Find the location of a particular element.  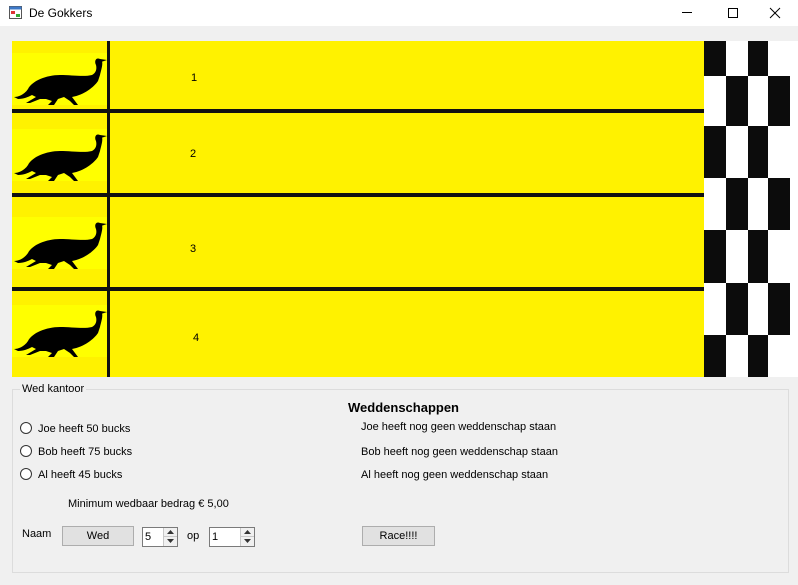

bettor-label-joe: Joe heeft 50 bucks is located at coordinates (84, 429).